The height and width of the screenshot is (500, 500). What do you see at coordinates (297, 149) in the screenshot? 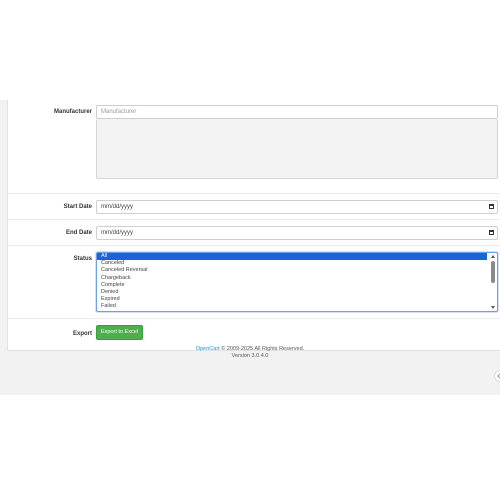
I see `manufacturer-dropdown-area` at bounding box center [297, 149].